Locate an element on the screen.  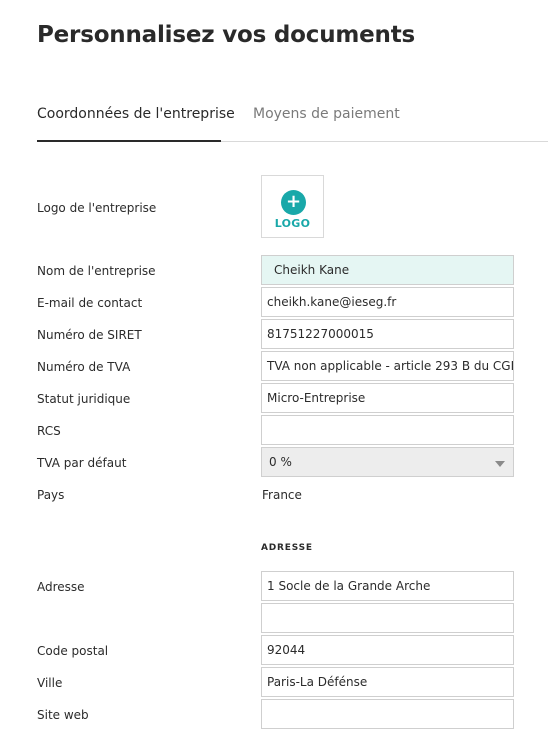
tva-number-label: Numéro de TVA is located at coordinates (84, 367).